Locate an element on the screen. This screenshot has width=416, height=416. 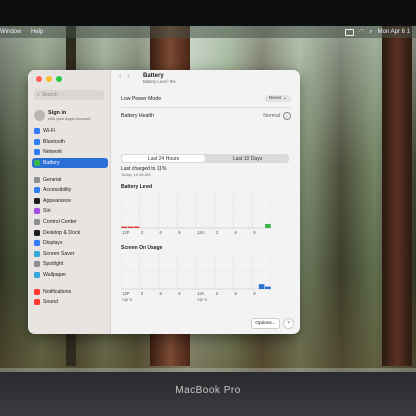
x-tick-label: 12P is located at coordinates (126, 293).